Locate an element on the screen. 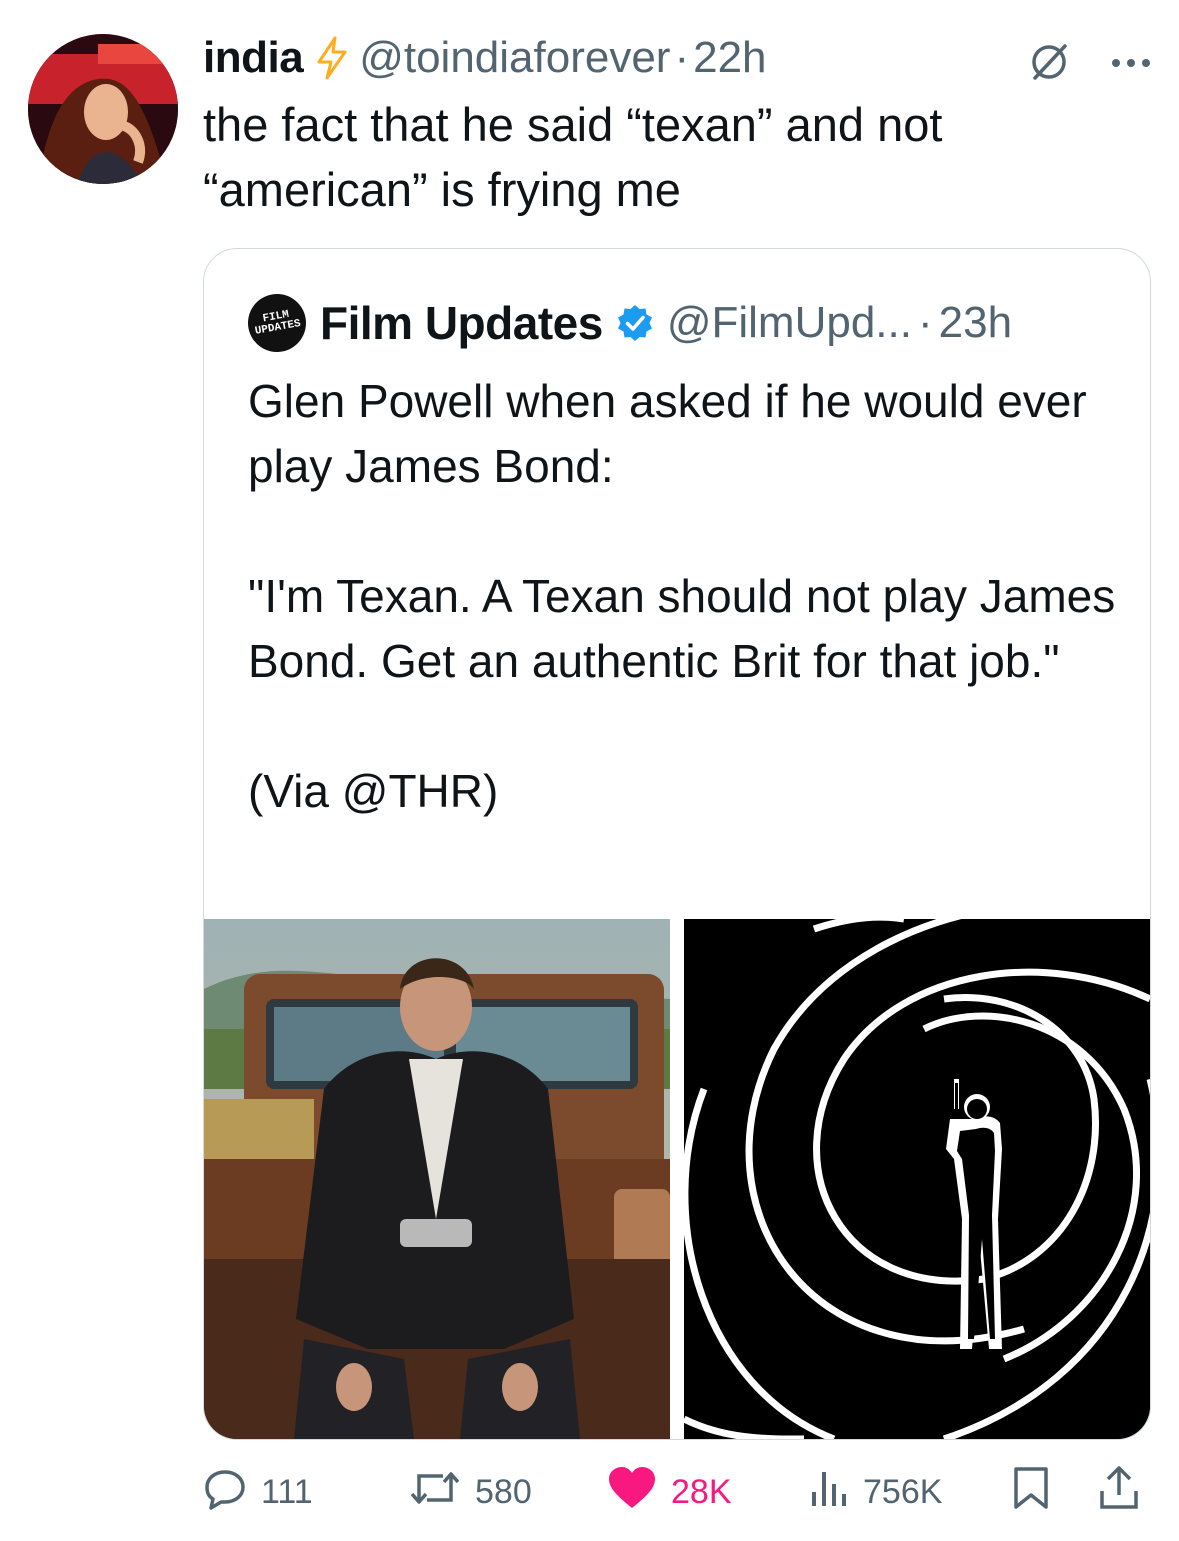 The height and width of the screenshot is (1541, 1179). more-icon is located at coordinates (1131, 65).